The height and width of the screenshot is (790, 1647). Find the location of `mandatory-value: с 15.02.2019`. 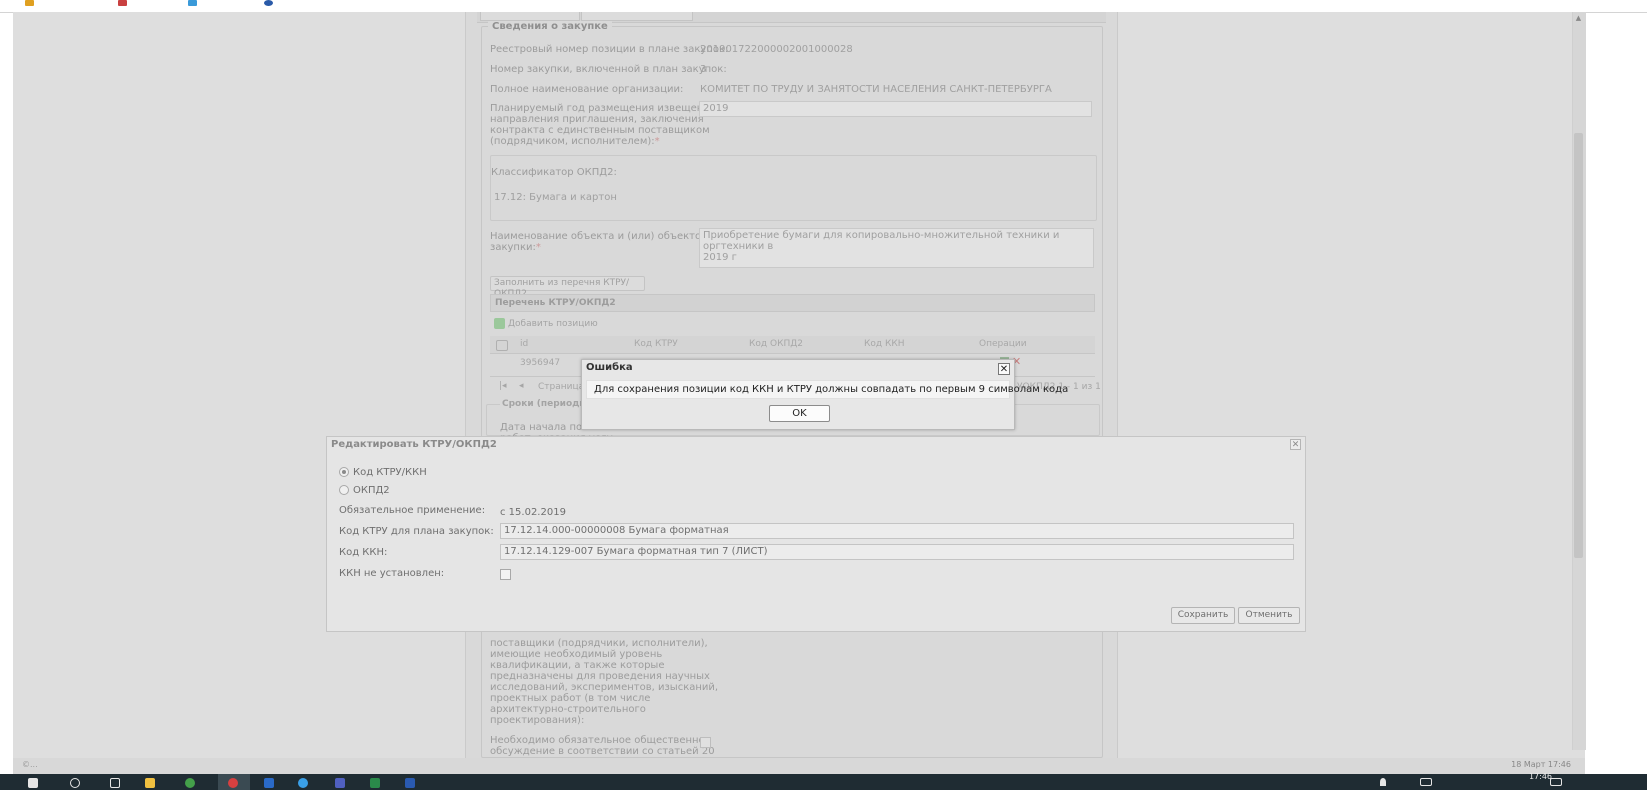

mandatory-value: с 15.02.2019 is located at coordinates (533, 512).